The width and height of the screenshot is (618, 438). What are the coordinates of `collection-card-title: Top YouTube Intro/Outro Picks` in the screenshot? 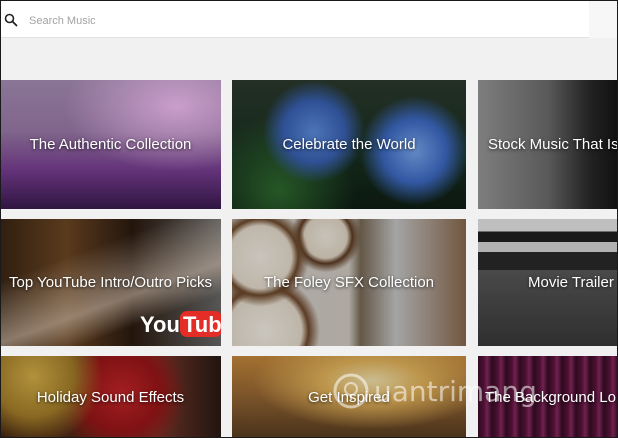 It's located at (110, 282).